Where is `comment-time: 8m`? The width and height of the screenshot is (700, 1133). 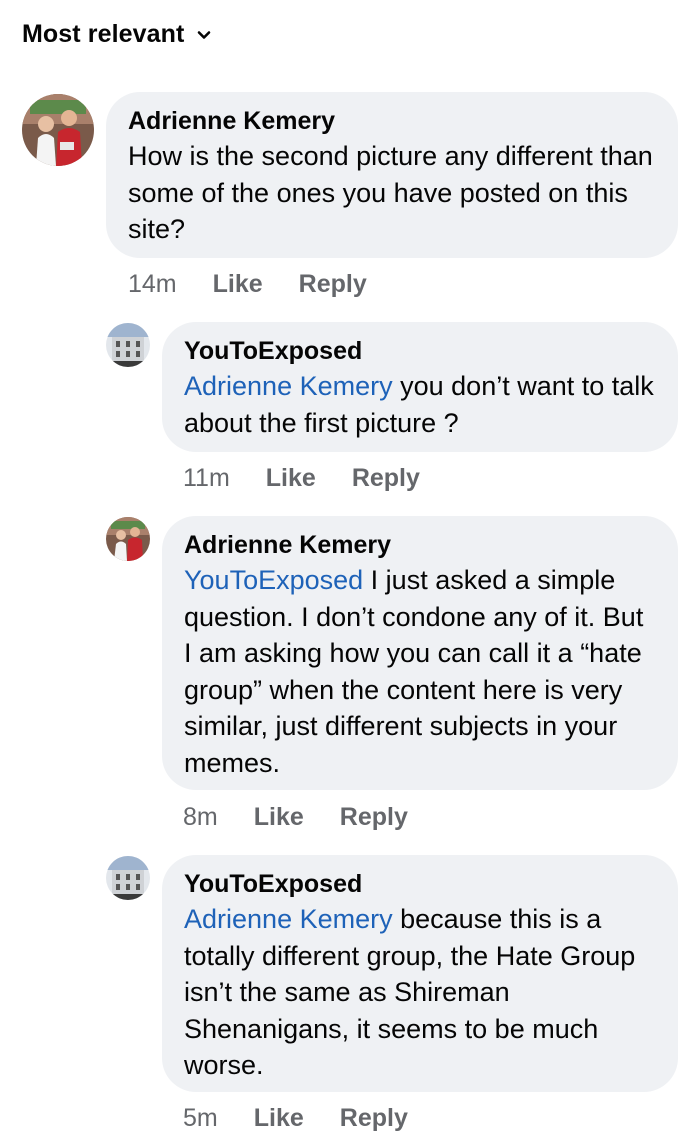
comment-time: 8m is located at coordinates (200, 817).